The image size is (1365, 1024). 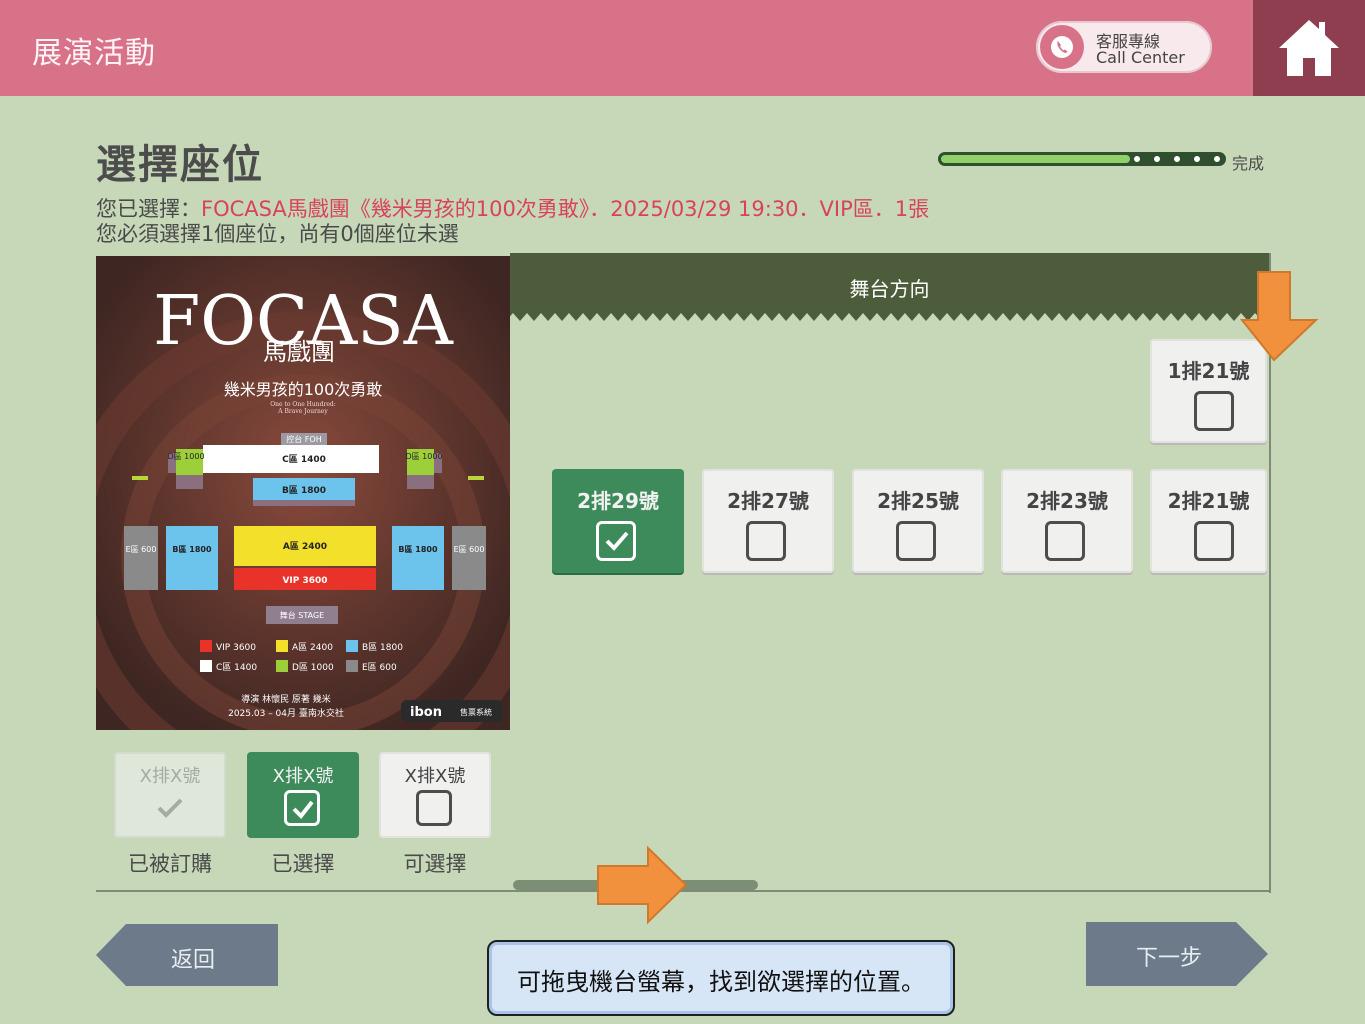 I want to click on arrow-right-icon, so click(x=642, y=885).